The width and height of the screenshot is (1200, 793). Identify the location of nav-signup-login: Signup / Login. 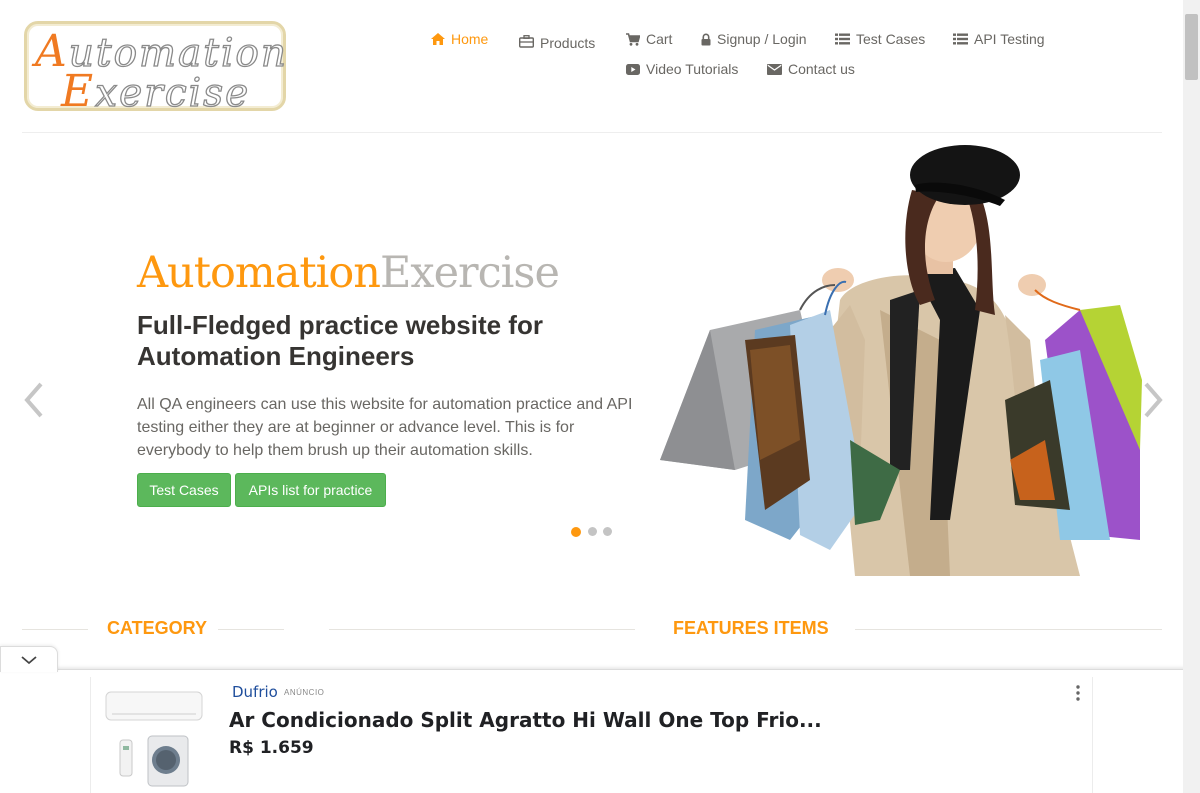
(754, 39).